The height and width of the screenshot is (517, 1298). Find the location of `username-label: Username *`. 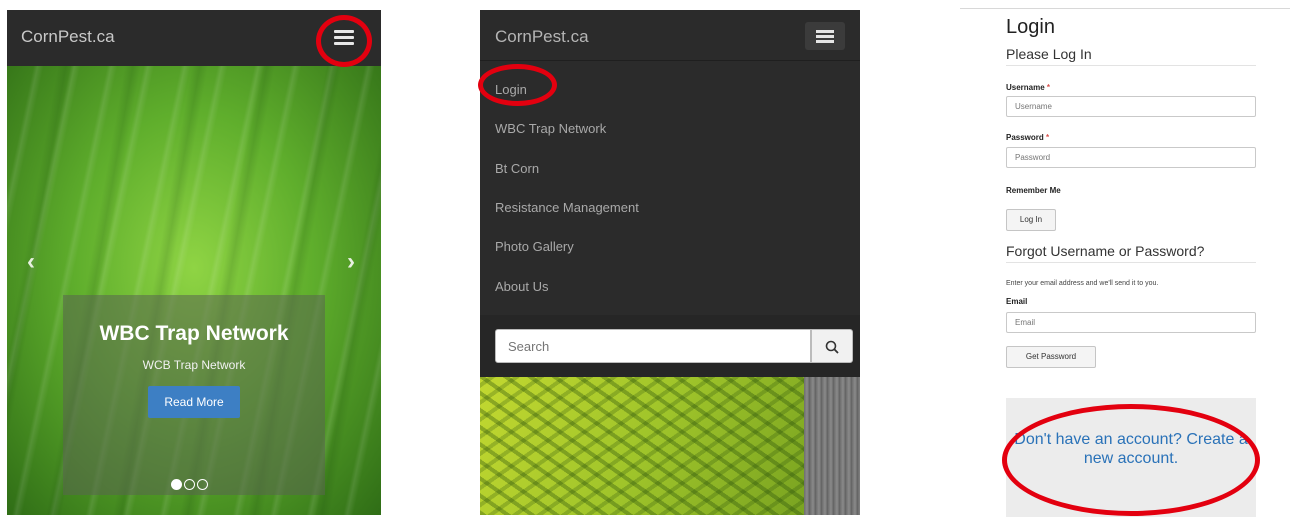

username-label: Username * is located at coordinates (1028, 87).